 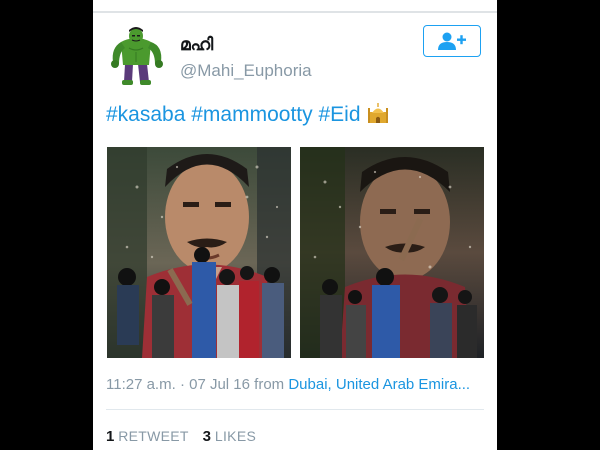 I want to click on hashtag-link: #kasaba, so click(x=145, y=114).